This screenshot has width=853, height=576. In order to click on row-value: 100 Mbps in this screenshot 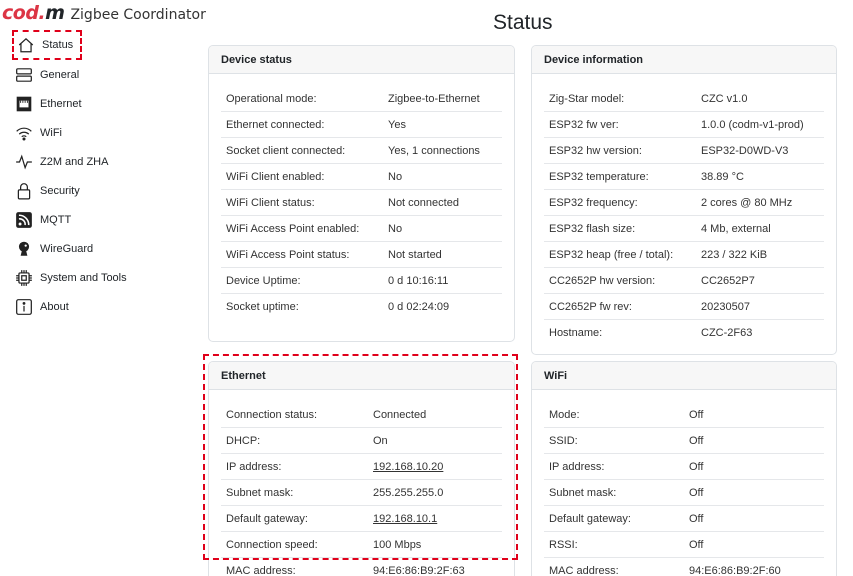, I will do `click(397, 544)`.